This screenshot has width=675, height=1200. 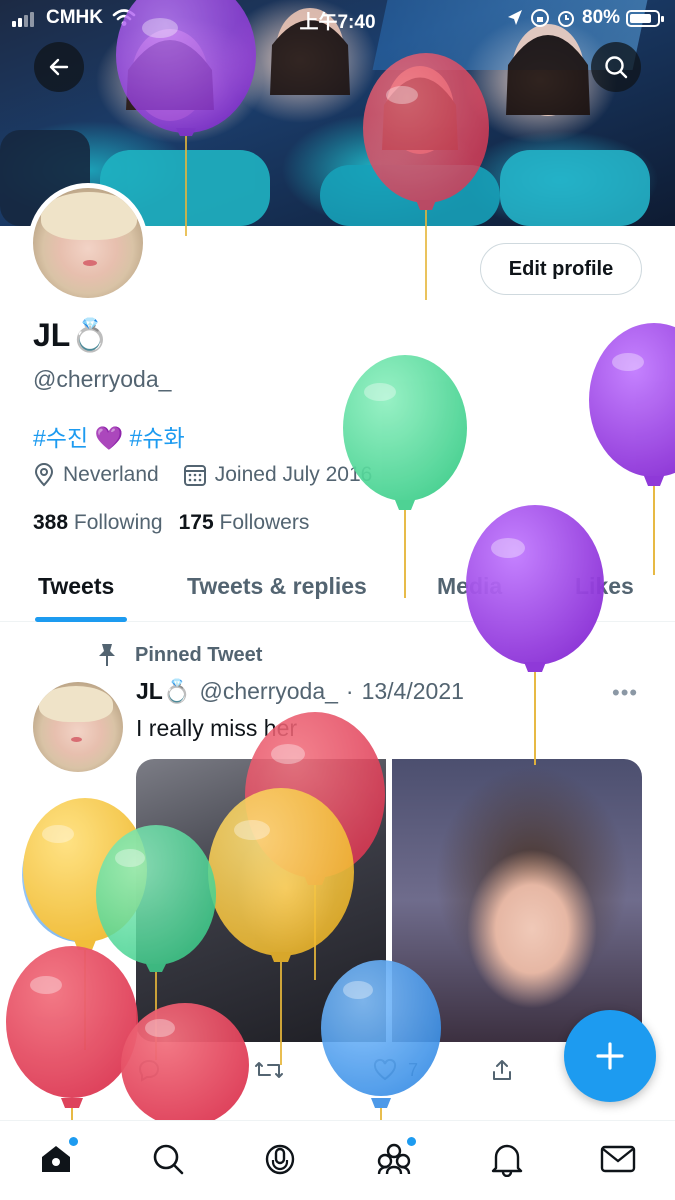 I want to click on spaces-icon, so click(x=280, y=1159).